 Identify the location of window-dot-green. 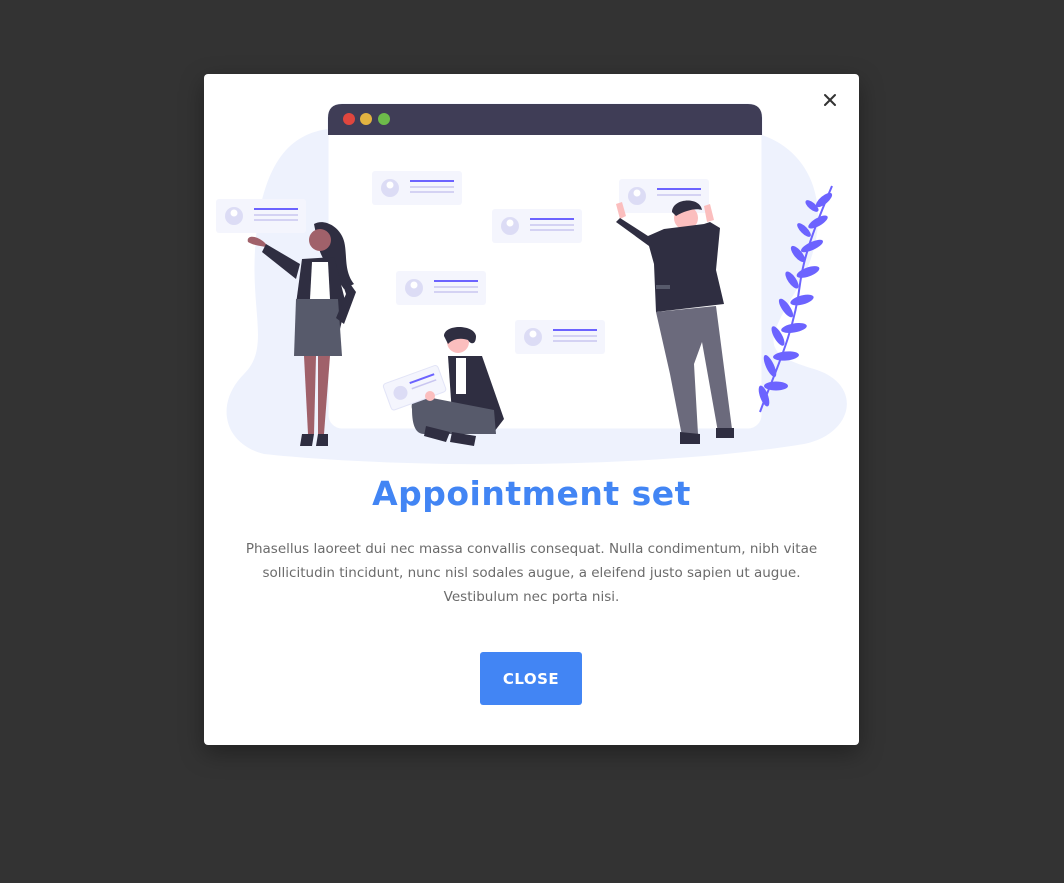
(384, 119).